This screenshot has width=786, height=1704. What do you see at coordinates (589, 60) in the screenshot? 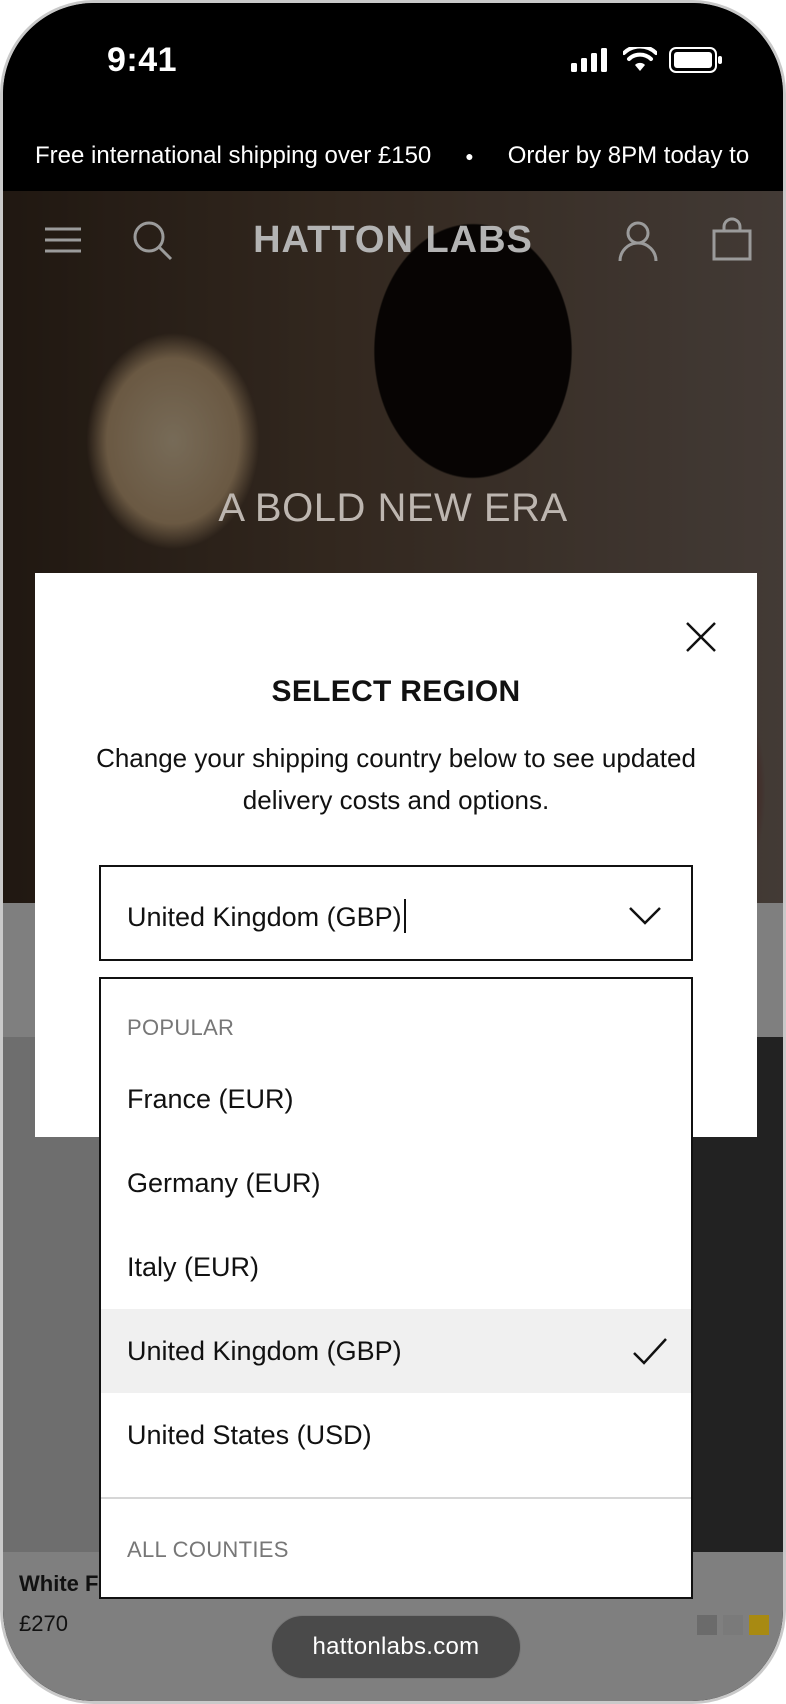
I see `cellular-signal-icon` at bounding box center [589, 60].